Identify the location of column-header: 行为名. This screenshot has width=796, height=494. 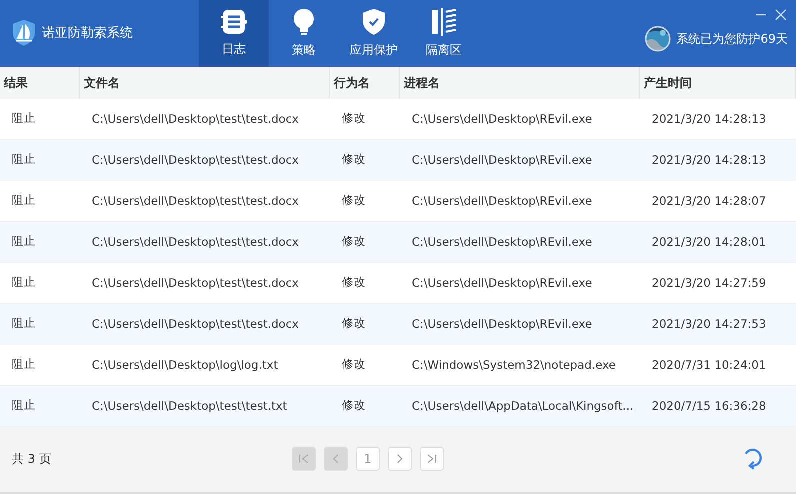
(365, 82).